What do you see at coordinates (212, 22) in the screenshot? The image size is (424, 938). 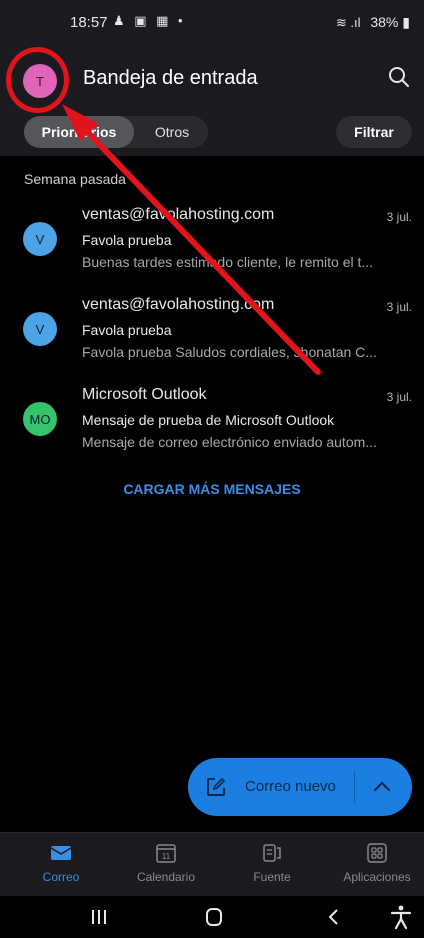 I see `status-bar: 18:57 ♟ ▣ ▦ • ≋ .ıl 38% ▮` at bounding box center [212, 22].